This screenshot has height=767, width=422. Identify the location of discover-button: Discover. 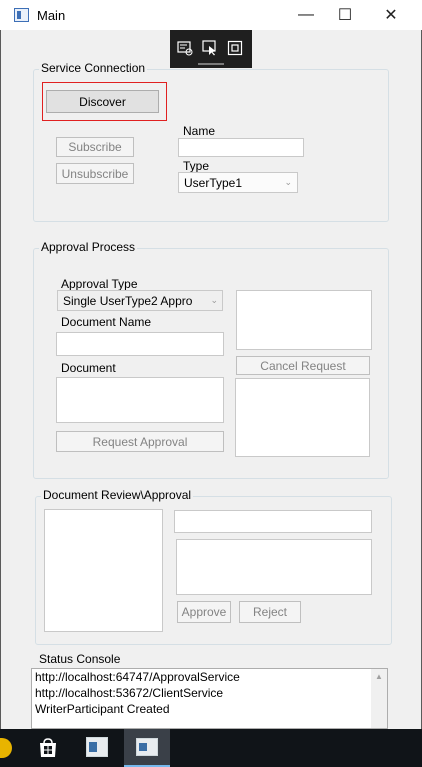
(102, 101).